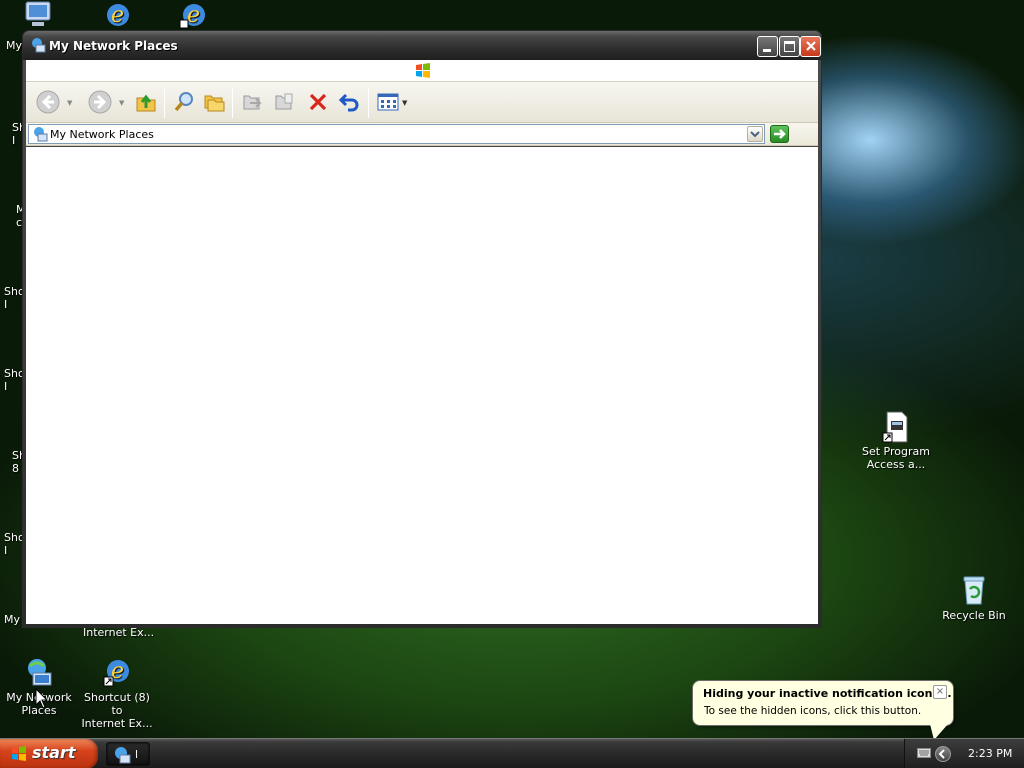 The height and width of the screenshot is (768, 1024). Describe the element at coordinates (38, 16) in the screenshot. I see `computer-icon` at that location.